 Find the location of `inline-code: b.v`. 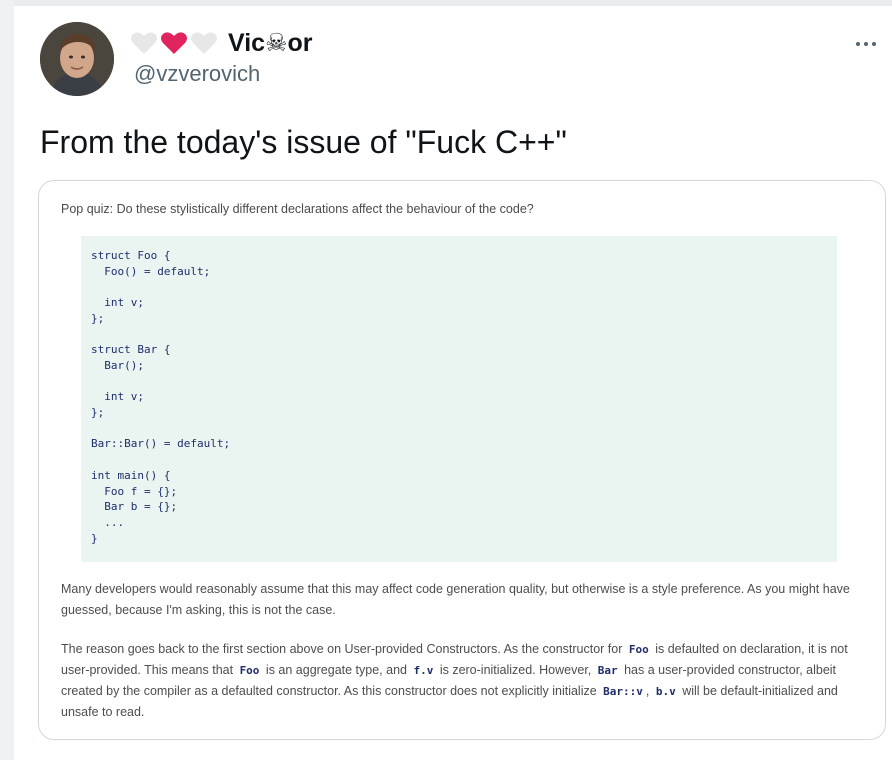

inline-code: b.v is located at coordinates (665, 691).